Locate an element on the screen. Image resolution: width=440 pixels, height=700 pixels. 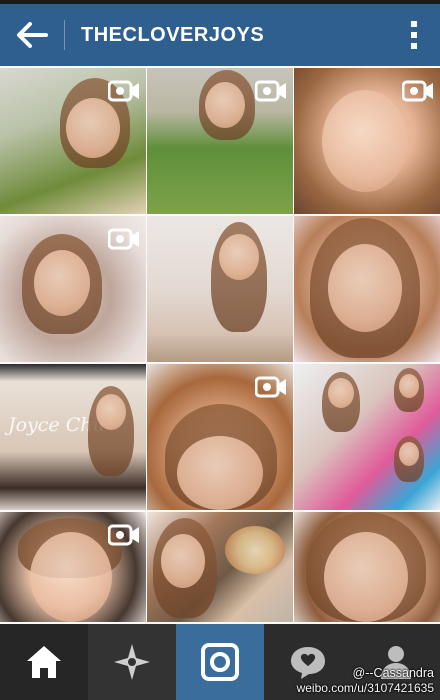
camera-icon is located at coordinates (220, 662).